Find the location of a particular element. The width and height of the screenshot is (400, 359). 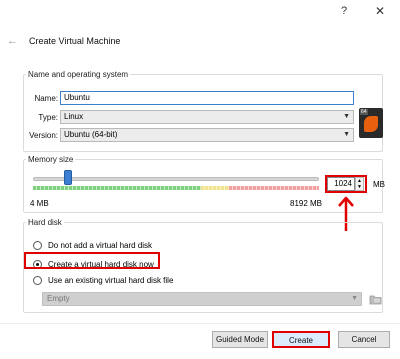

radio-label: Do not add a virtual hard disk is located at coordinates (100, 245).